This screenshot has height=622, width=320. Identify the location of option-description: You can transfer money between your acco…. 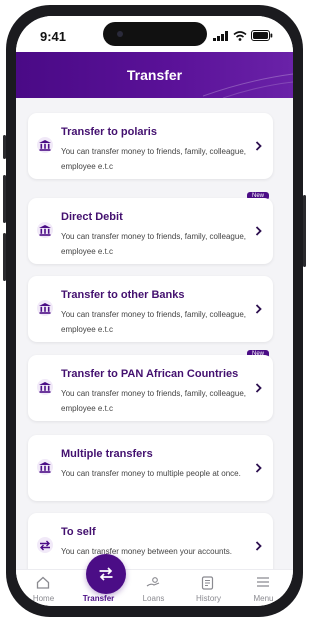
(146, 551).